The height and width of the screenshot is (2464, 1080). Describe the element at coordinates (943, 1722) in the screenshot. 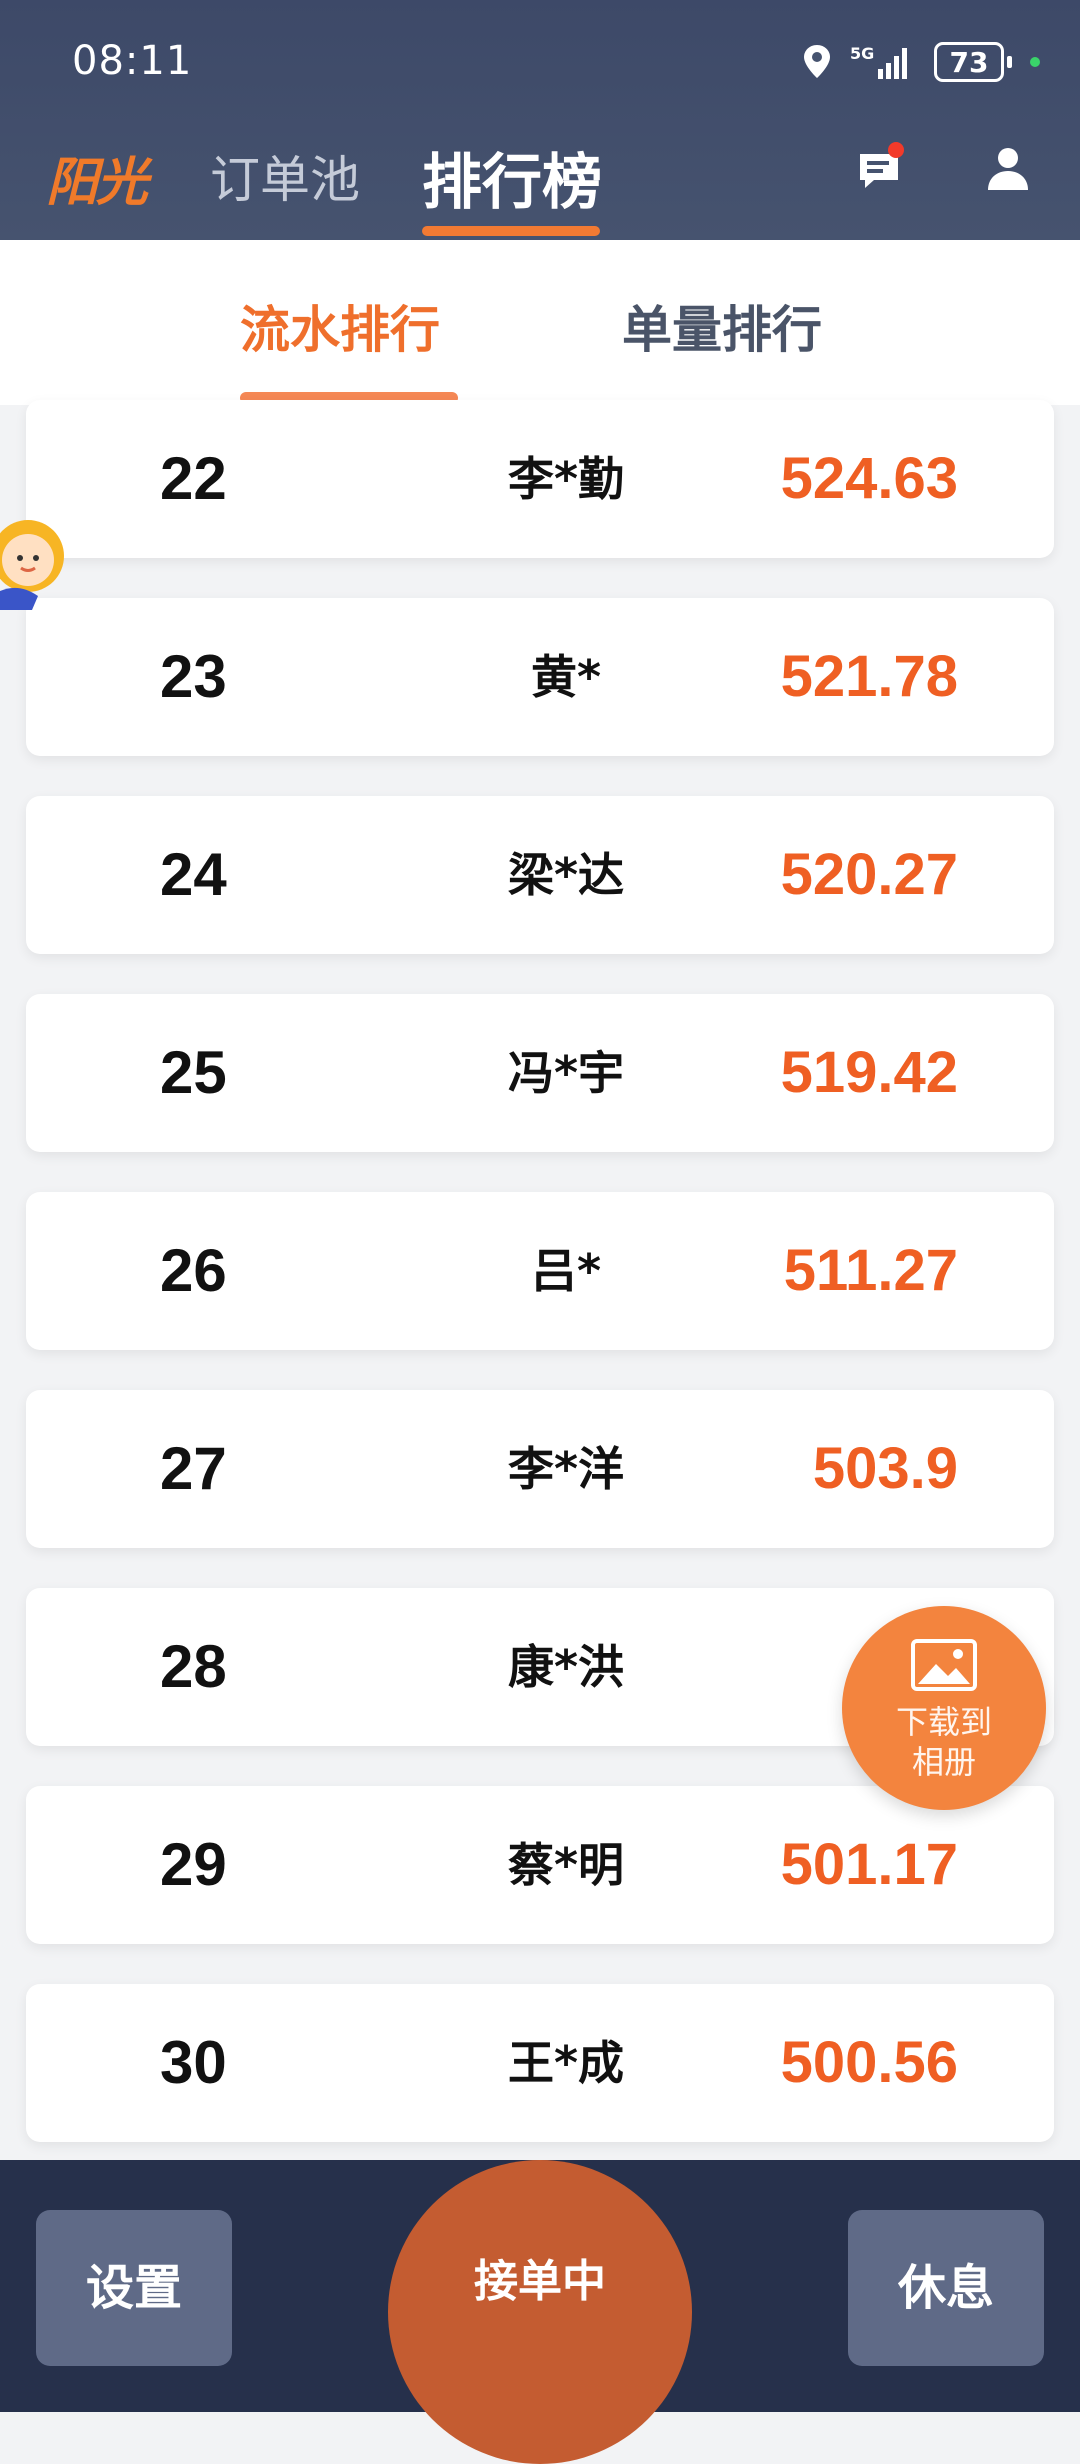

I see `download-label-line1: 下载到` at that location.